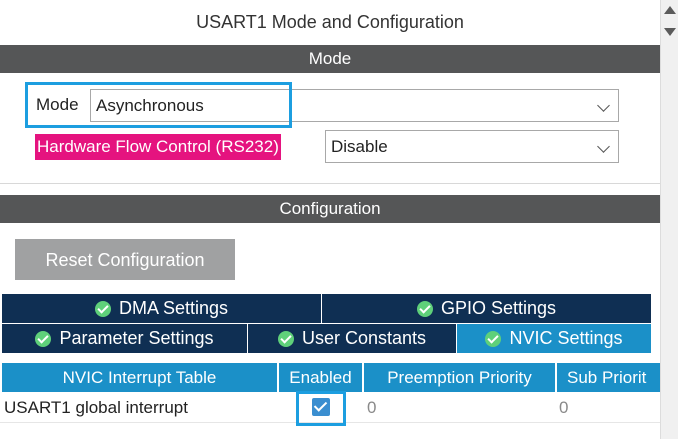 The width and height of the screenshot is (678, 439). I want to click on table-cell-preemption-priority: 0, so click(371, 408).